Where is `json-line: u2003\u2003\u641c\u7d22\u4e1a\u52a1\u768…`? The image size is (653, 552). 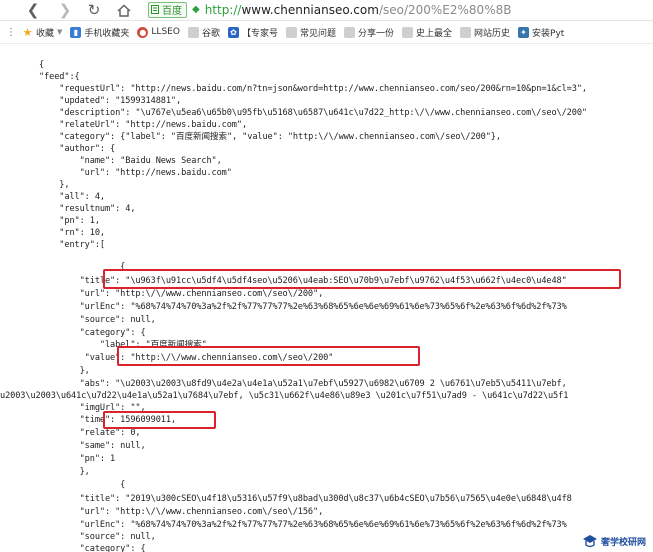 json-line: u2003\u2003\u641c\u7d22\u4e1a\u52a1\u768… is located at coordinates (284, 396).